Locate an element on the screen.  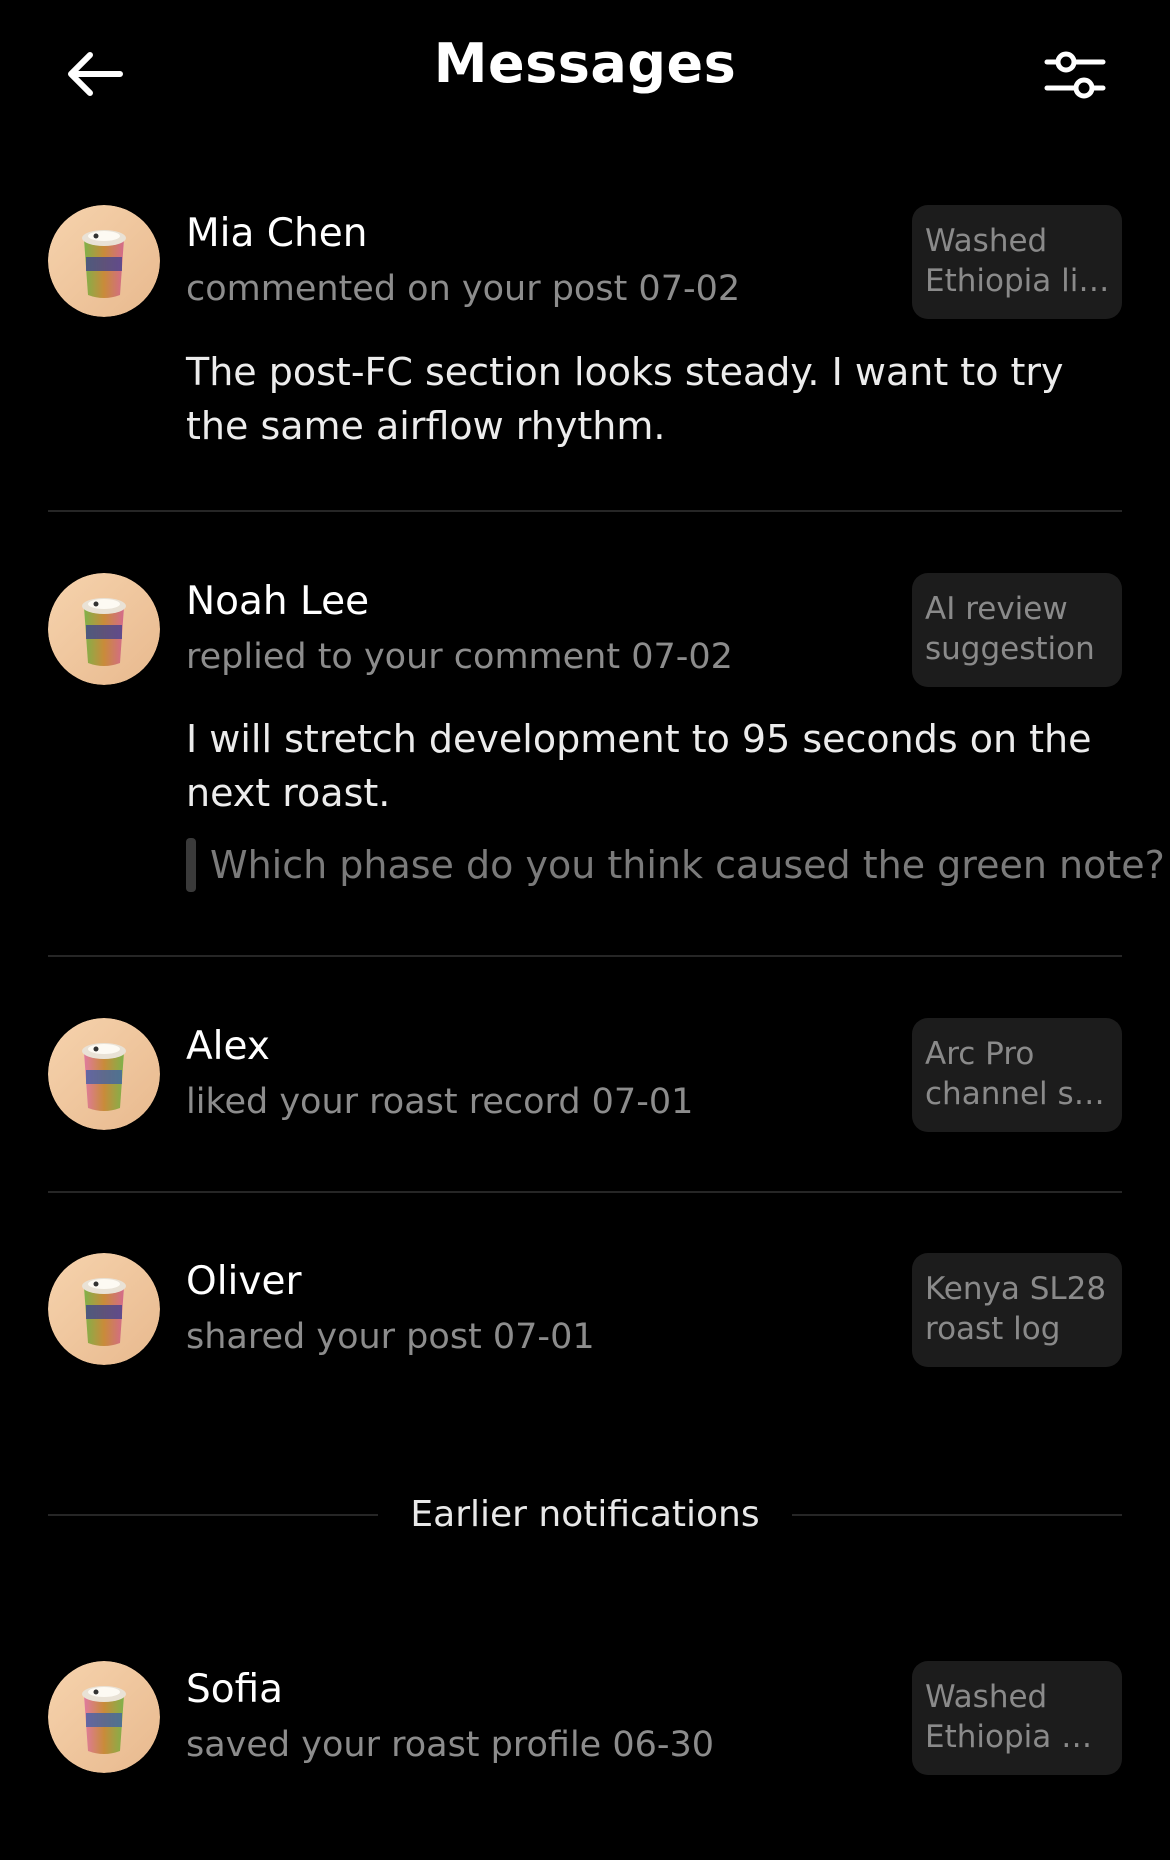
post-preview-chip: AI review suggestion is located at coordinates (1017, 630).